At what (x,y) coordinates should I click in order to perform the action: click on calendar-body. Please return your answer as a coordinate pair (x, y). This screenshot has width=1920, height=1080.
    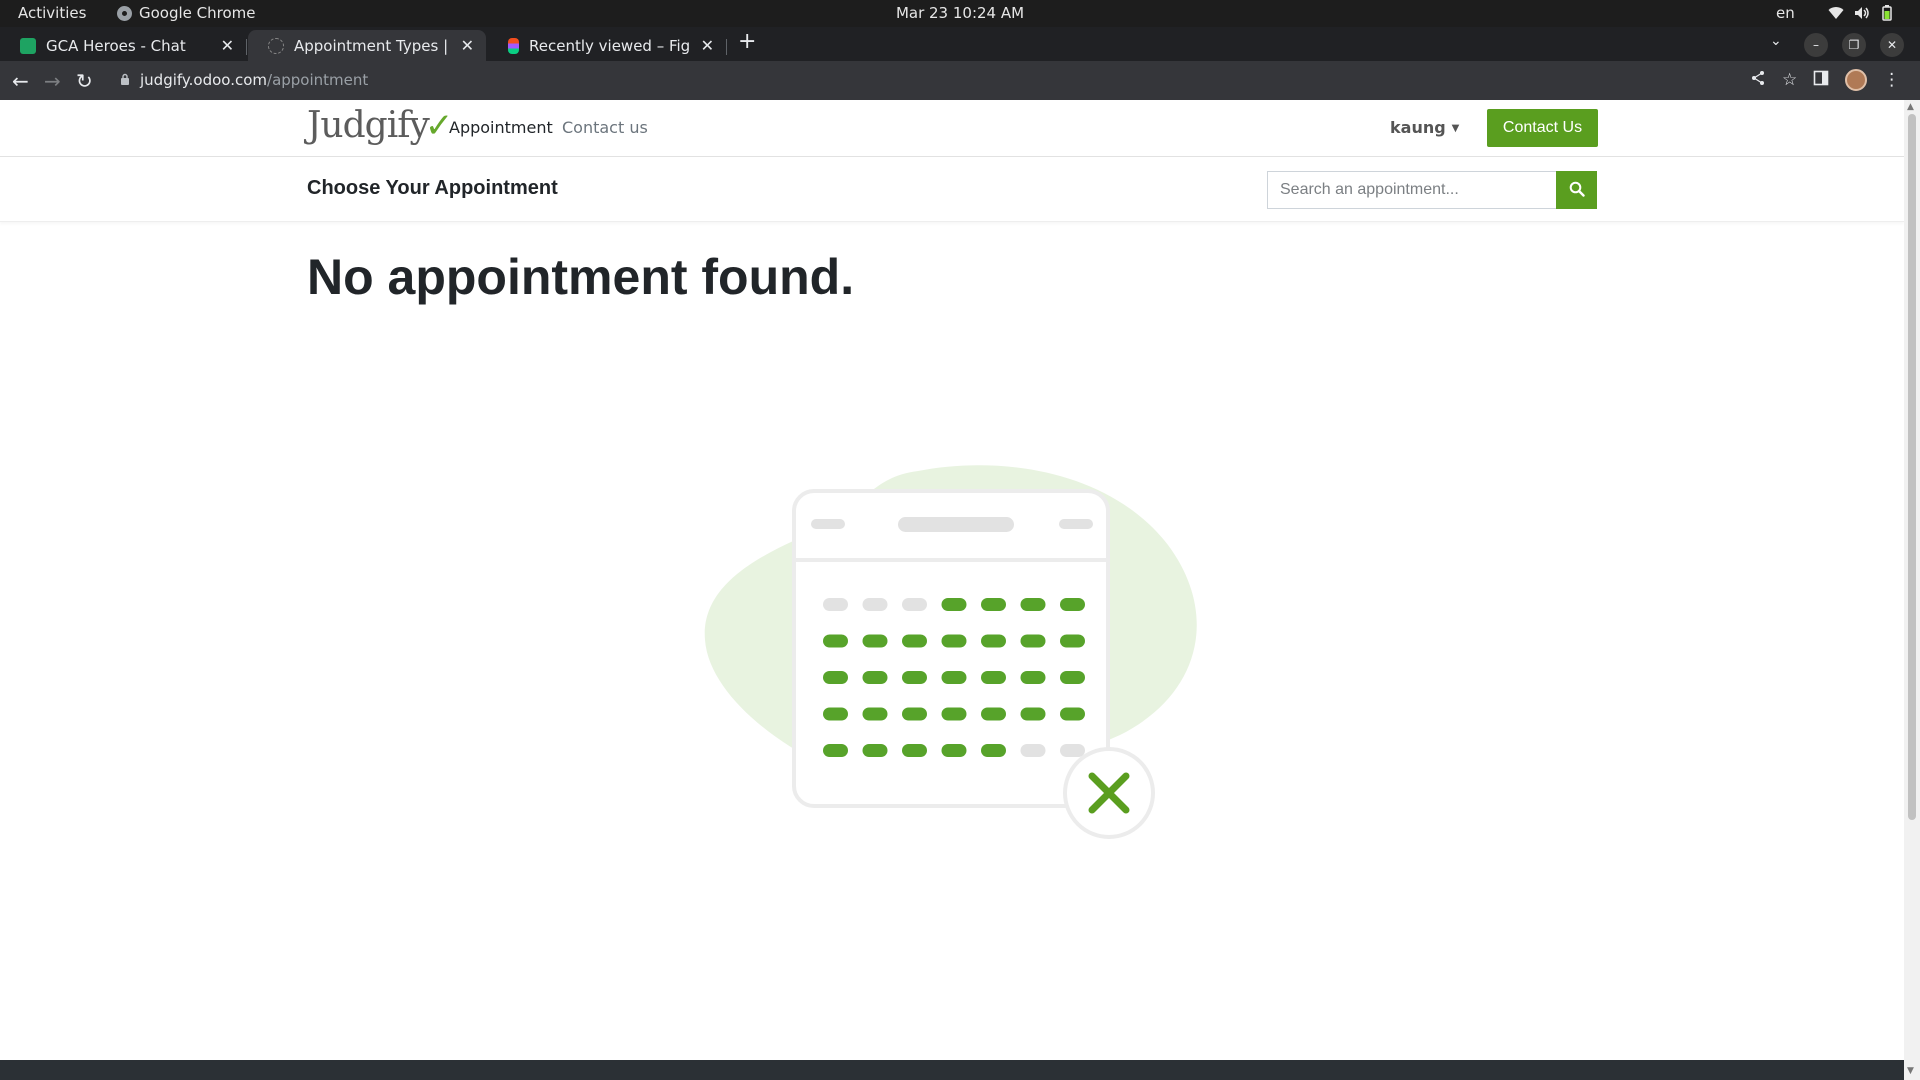
    Looking at the image, I should click on (951, 648).